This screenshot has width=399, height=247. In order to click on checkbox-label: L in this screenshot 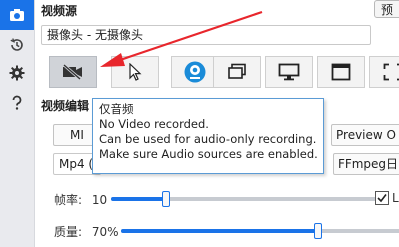, I will do `click(395, 198)`.